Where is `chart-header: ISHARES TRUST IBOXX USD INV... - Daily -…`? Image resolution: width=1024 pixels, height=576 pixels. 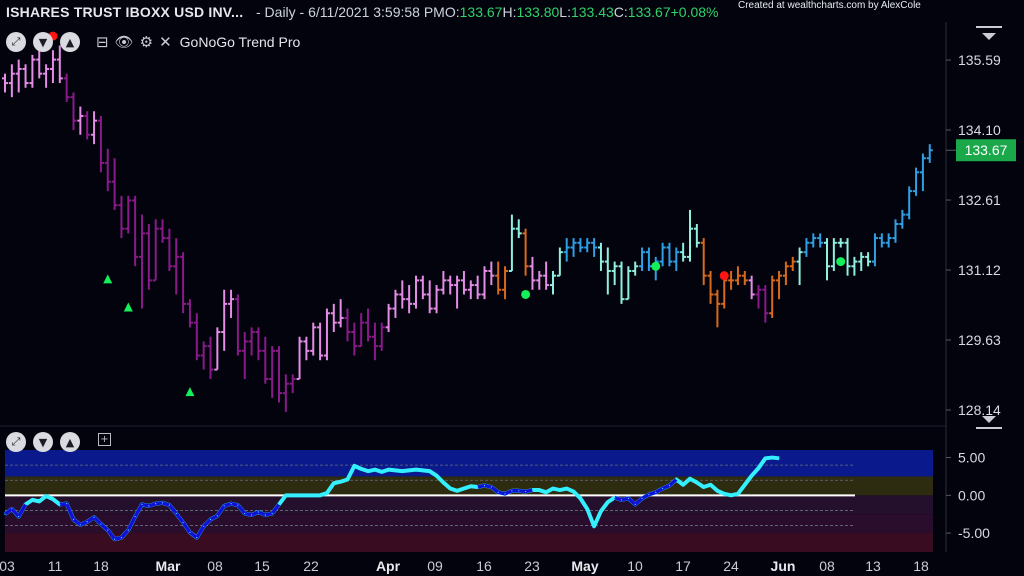
chart-header: ISHARES TRUST IBOXX USD INV... - Daily -… is located at coordinates (512, 12).